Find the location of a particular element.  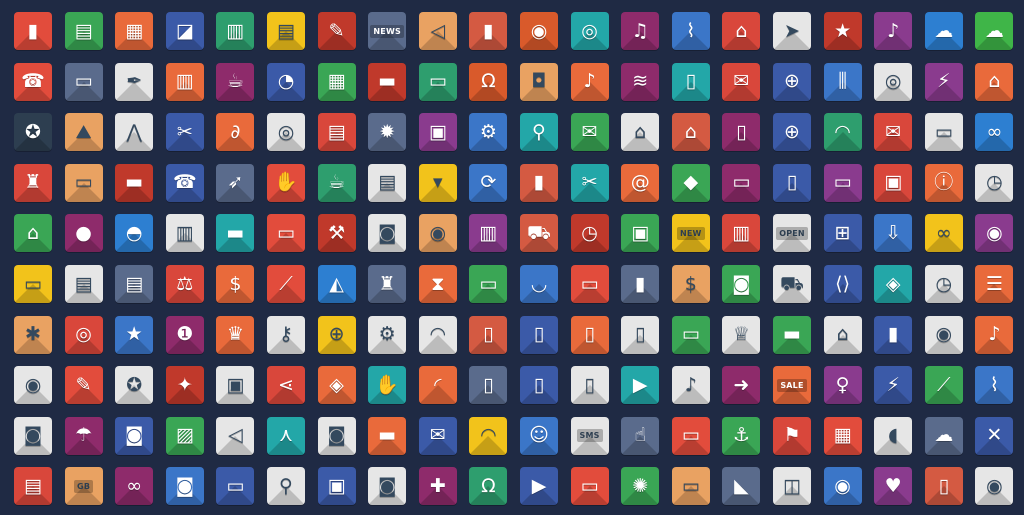

mobile-phone-icon: ▯ is located at coordinates (488, 334).